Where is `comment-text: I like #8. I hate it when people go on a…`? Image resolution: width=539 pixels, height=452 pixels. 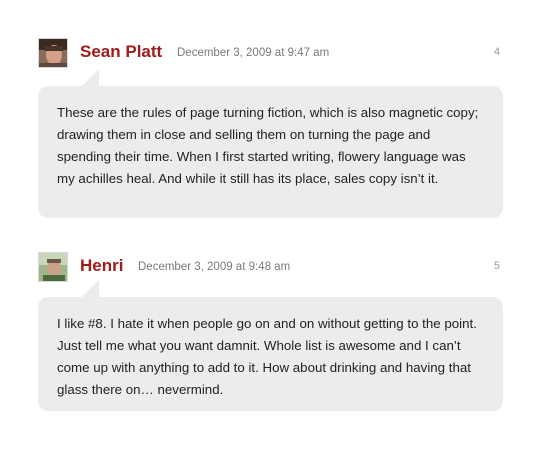 comment-text: I like #8. I hate it when people go on a… is located at coordinates (267, 356).